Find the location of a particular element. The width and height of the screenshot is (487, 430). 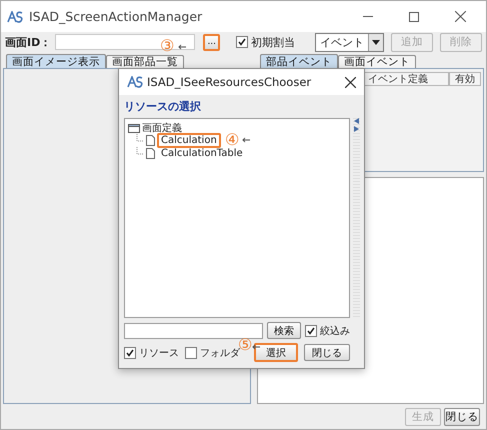

event-dropdown: イベント is located at coordinates (349, 42).